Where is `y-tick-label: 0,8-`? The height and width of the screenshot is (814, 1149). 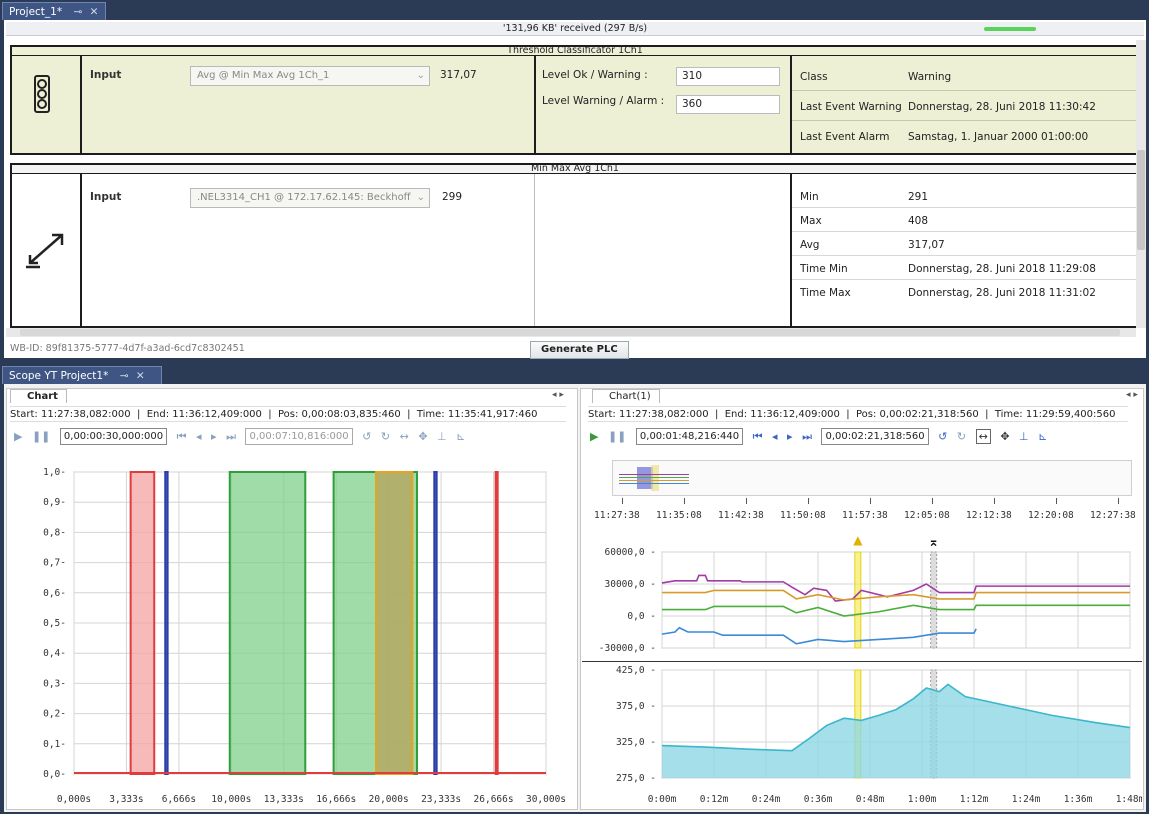 y-tick-label: 0,8- is located at coordinates (54, 532).